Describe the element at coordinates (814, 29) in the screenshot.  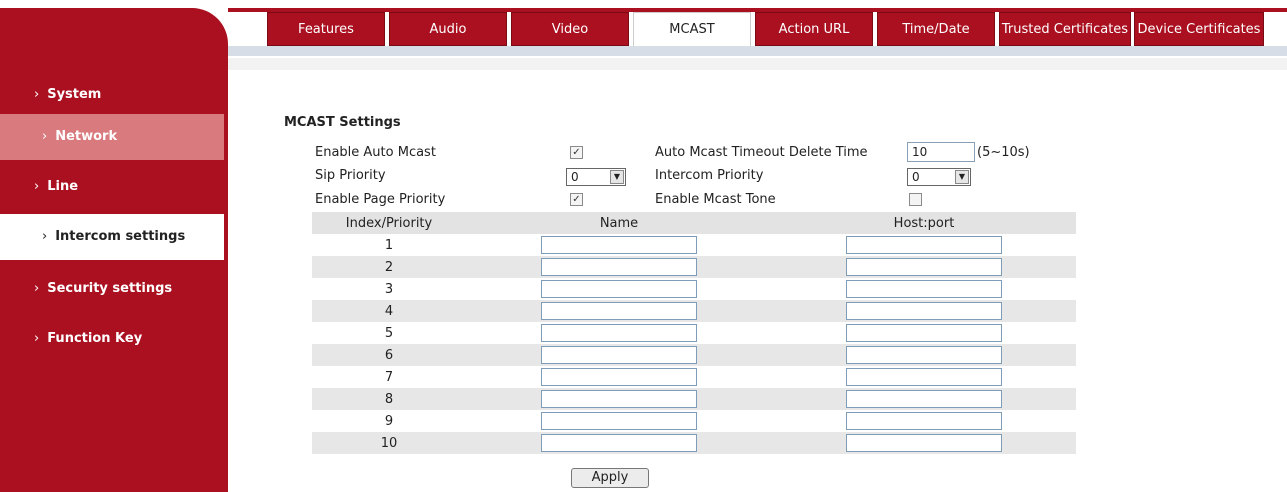
I see `tab-action-url: Action URL` at that location.